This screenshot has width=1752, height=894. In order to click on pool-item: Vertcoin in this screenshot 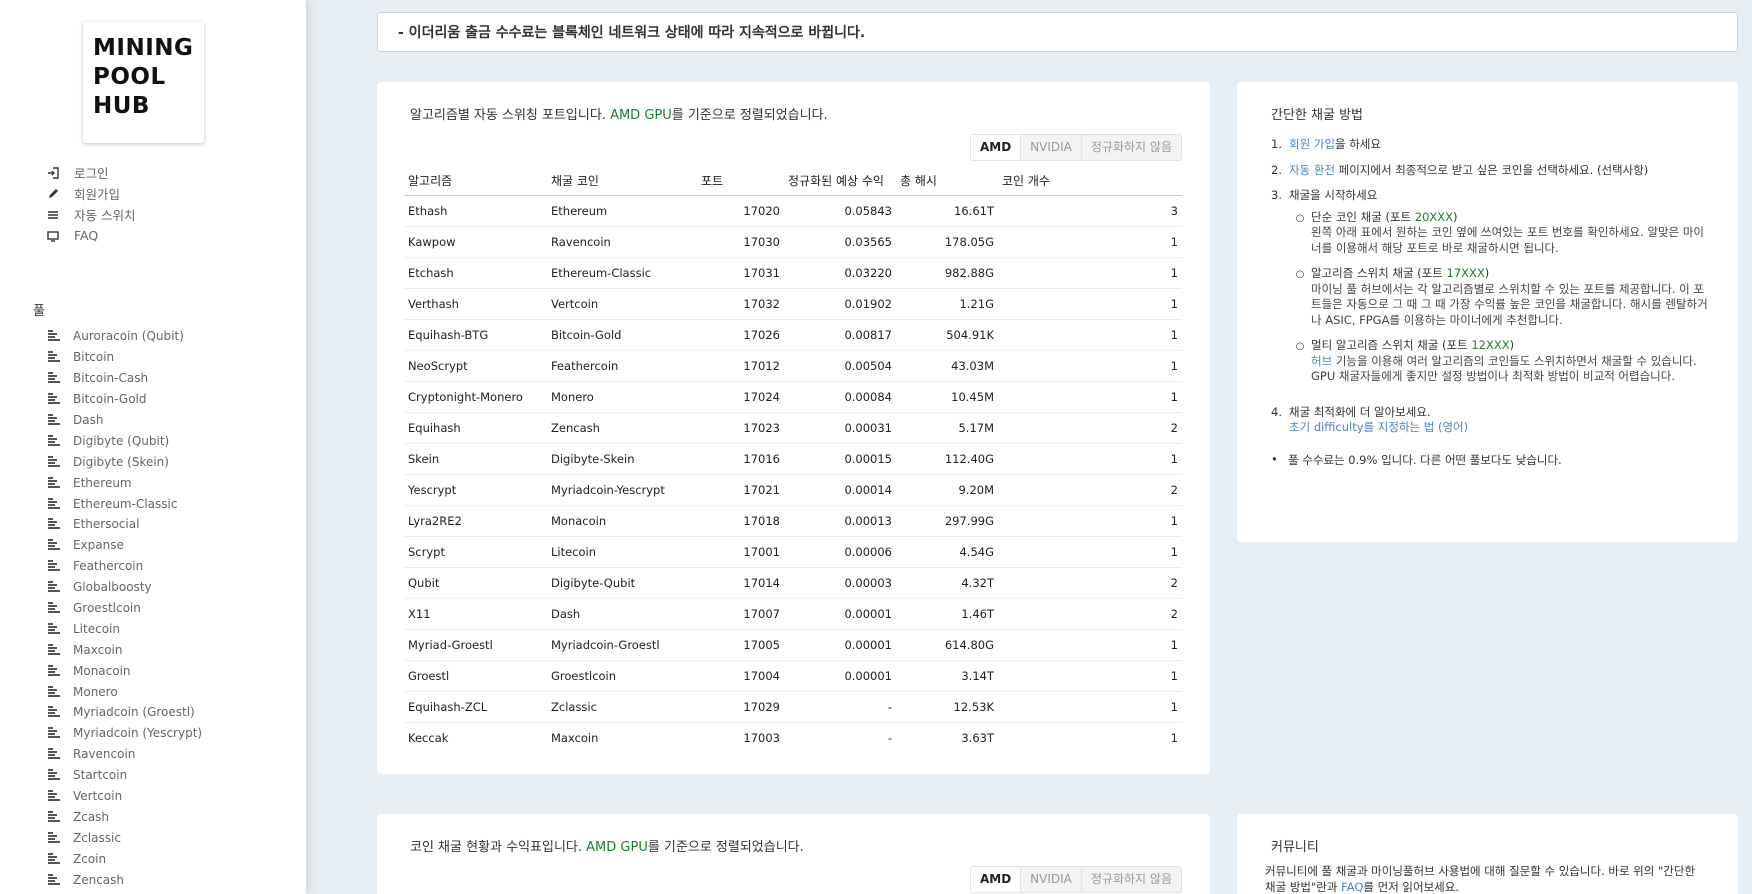, I will do `click(125, 796)`.